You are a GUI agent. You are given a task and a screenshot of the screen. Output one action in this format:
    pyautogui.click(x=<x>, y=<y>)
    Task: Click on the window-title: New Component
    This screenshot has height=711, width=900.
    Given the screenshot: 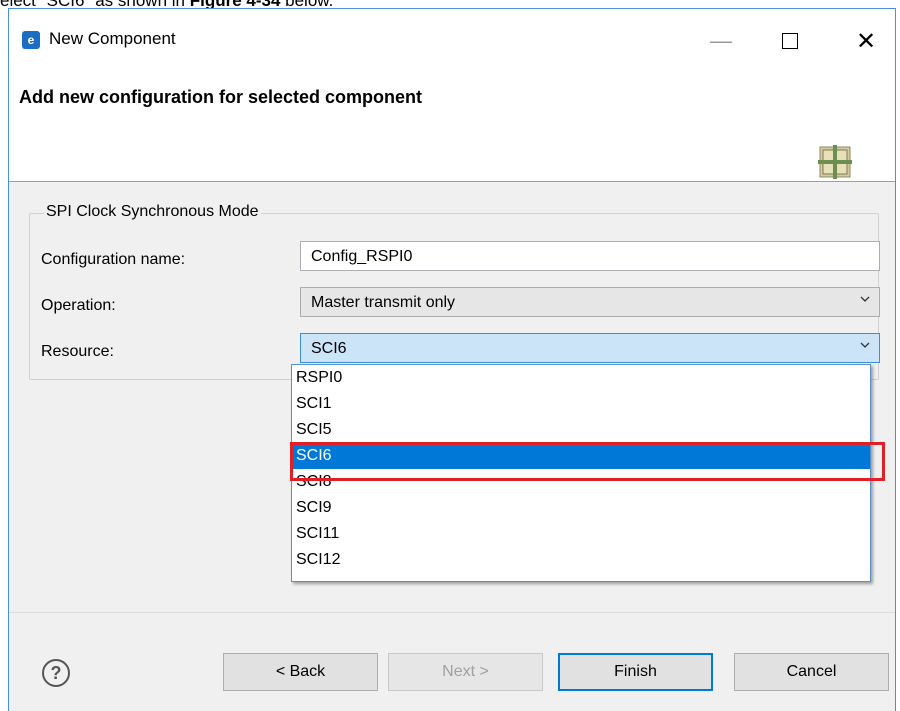 What is the action you would take?
    pyautogui.click(x=112, y=38)
    